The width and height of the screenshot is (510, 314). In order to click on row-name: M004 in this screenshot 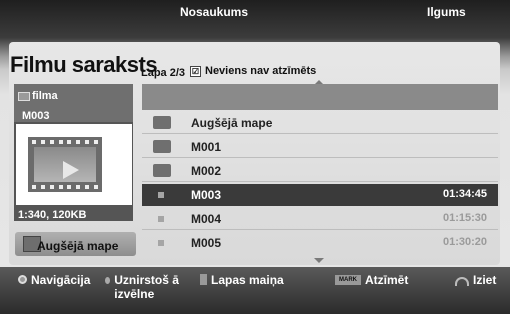, I will do `click(206, 219)`.